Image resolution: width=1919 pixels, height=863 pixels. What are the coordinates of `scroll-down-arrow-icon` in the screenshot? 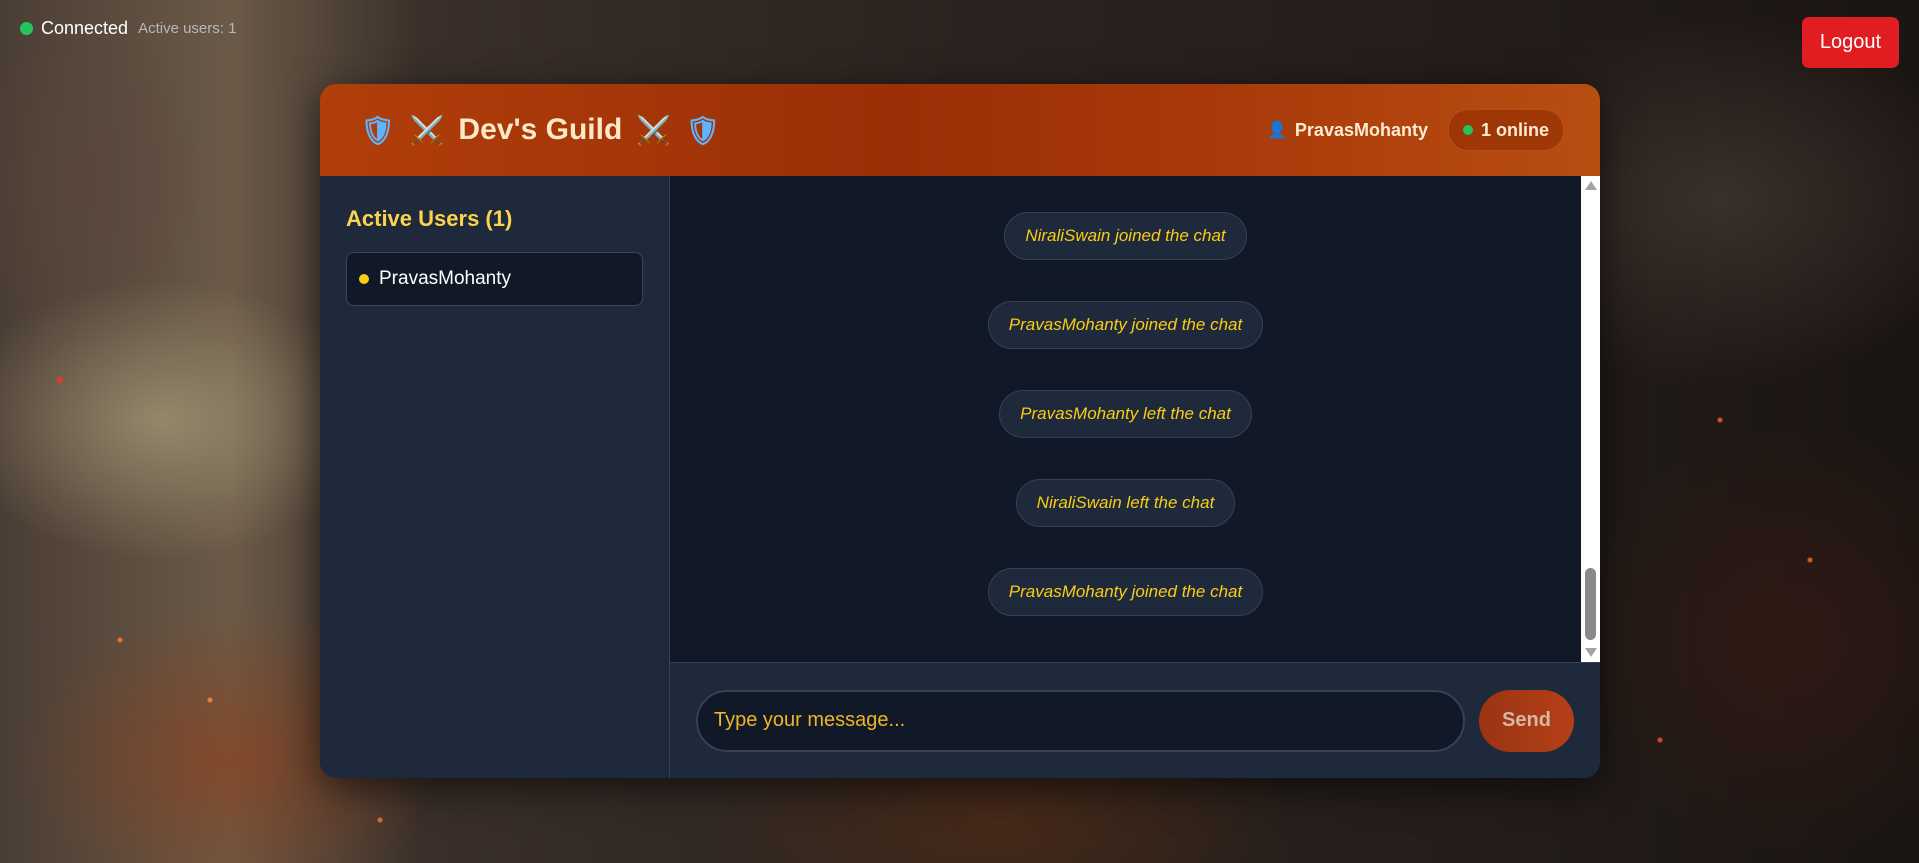 It's located at (1591, 652).